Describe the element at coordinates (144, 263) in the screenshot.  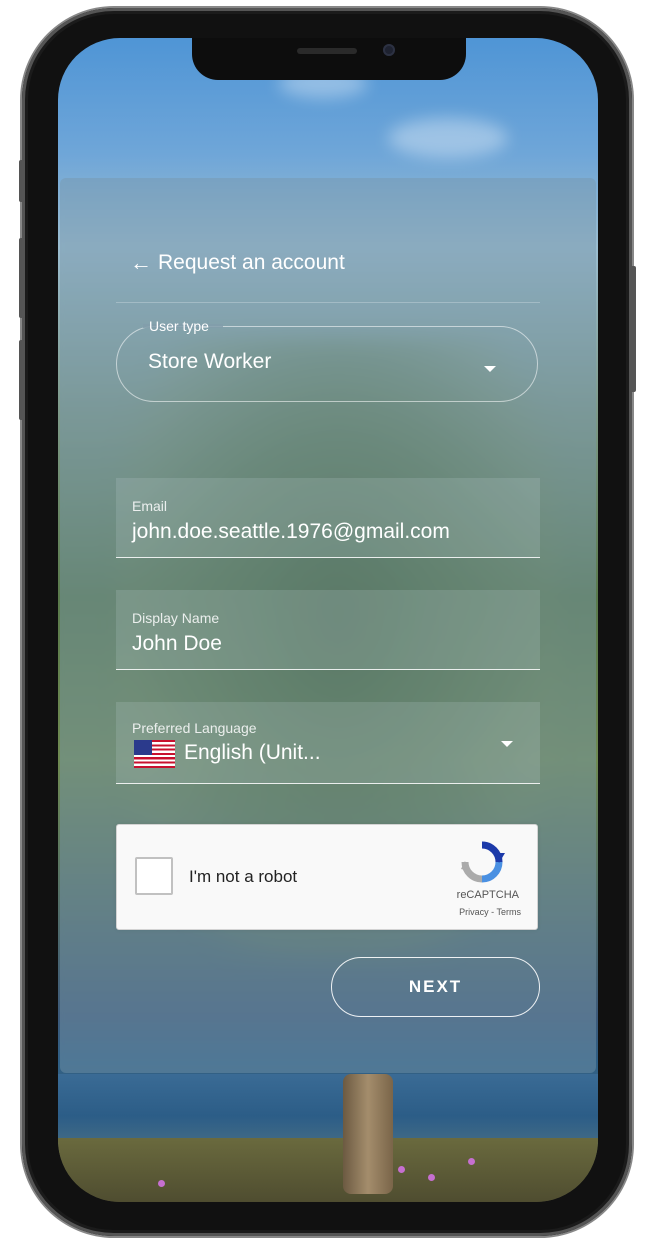
I see `arrow-left-icon: ←` at that location.